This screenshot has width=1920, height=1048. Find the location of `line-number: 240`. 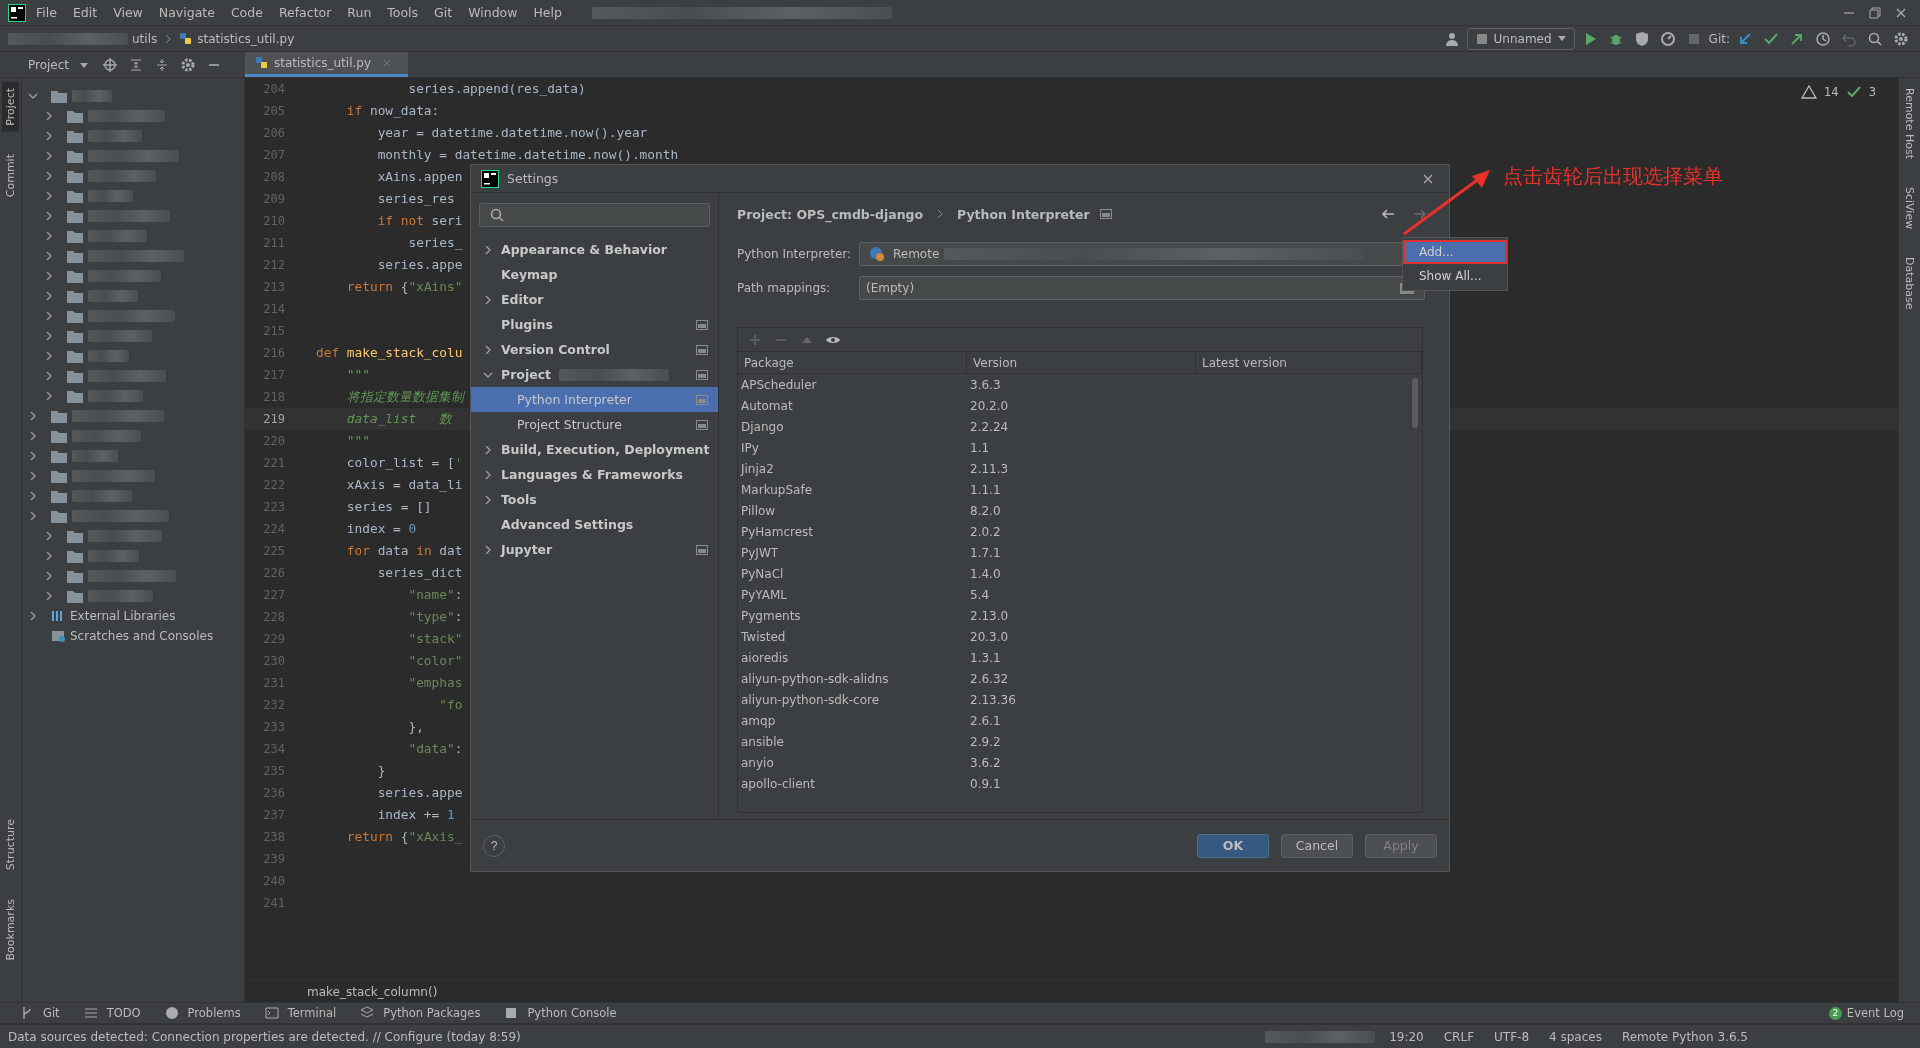

line-number: 240 is located at coordinates (273, 881).